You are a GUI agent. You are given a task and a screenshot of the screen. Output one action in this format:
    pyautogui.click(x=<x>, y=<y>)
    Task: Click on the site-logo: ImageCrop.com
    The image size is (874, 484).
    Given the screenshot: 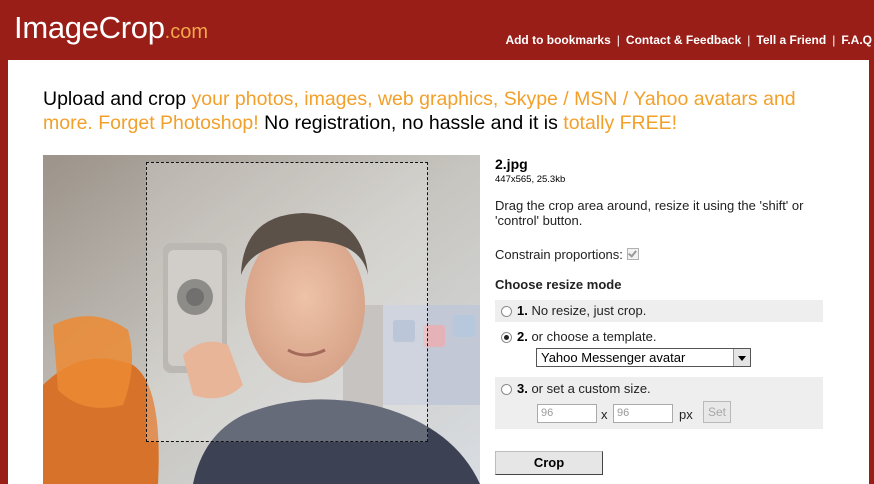 What is the action you would take?
    pyautogui.click(x=111, y=30)
    